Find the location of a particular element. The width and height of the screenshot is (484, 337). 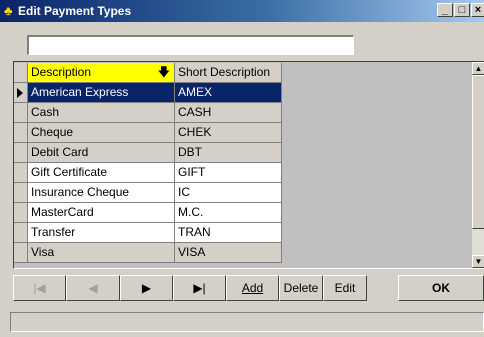

table-row: American Express AMEX is located at coordinates (155, 93).